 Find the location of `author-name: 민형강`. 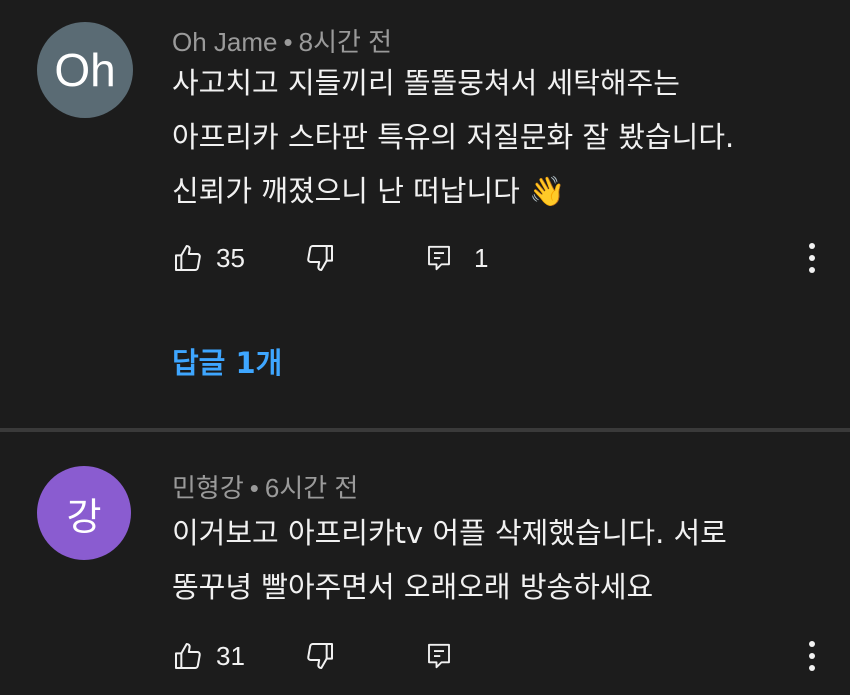

author-name: 민형강 is located at coordinates (208, 488).